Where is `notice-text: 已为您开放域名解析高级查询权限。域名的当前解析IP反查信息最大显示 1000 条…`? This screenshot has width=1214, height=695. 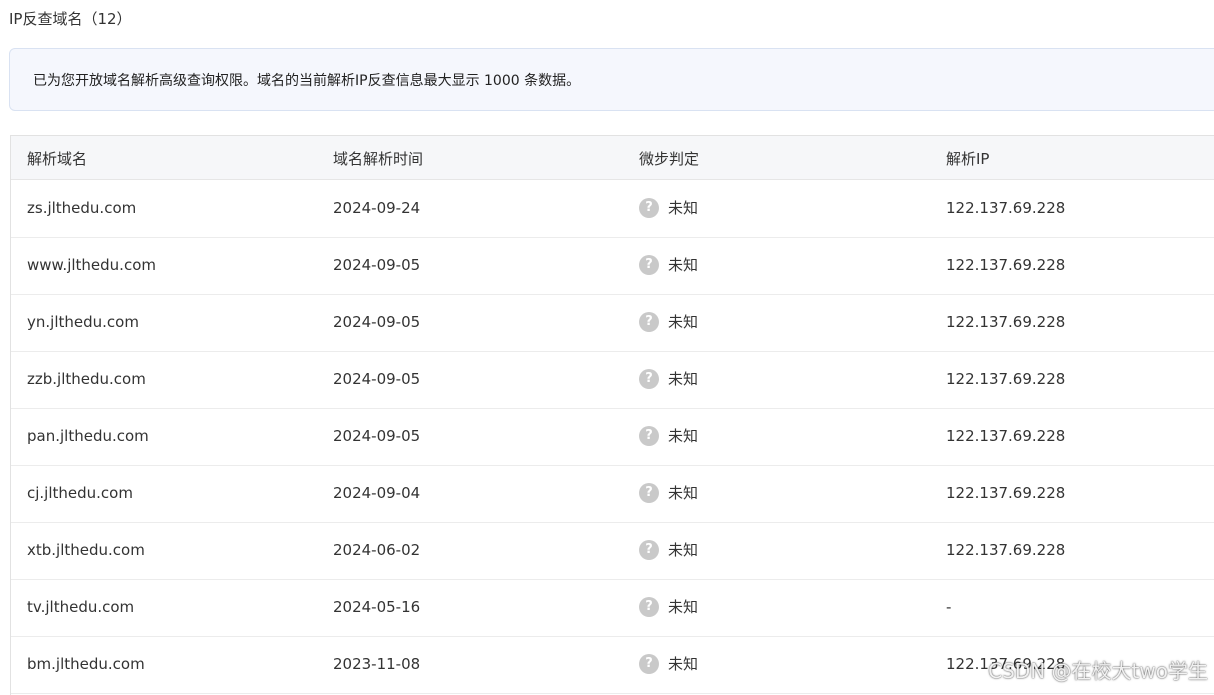
notice-text: 已为您开放域名解析高级查询权限。域名的当前解析IP反查信息最大显示 1000 条… is located at coordinates (307, 81).